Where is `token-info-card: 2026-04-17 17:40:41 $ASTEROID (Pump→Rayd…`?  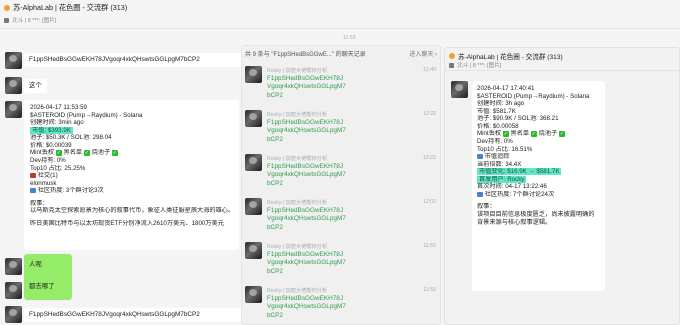 token-info-card: 2026-04-17 17:40:41 $ASTEROID (Pump→Rayd… is located at coordinates (538, 186).